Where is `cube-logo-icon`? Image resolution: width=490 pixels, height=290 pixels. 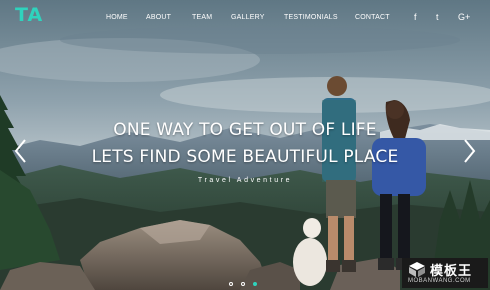 cube-logo-icon is located at coordinates (417, 269).